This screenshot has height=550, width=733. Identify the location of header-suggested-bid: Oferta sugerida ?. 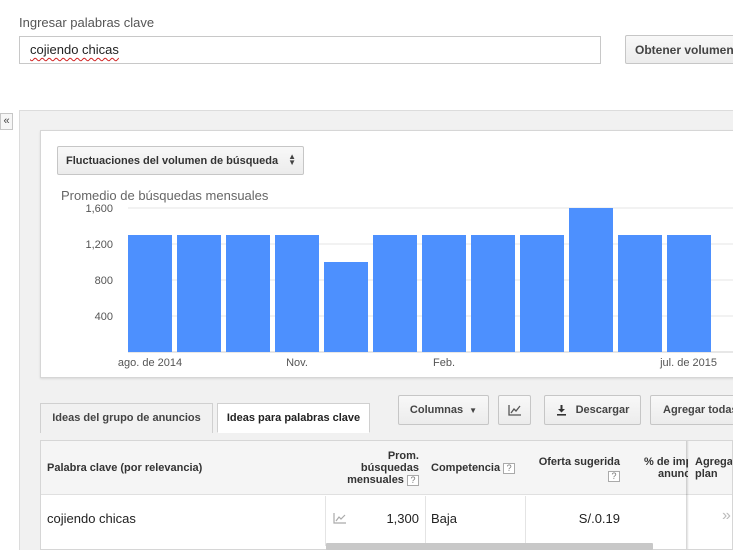
(574, 469).